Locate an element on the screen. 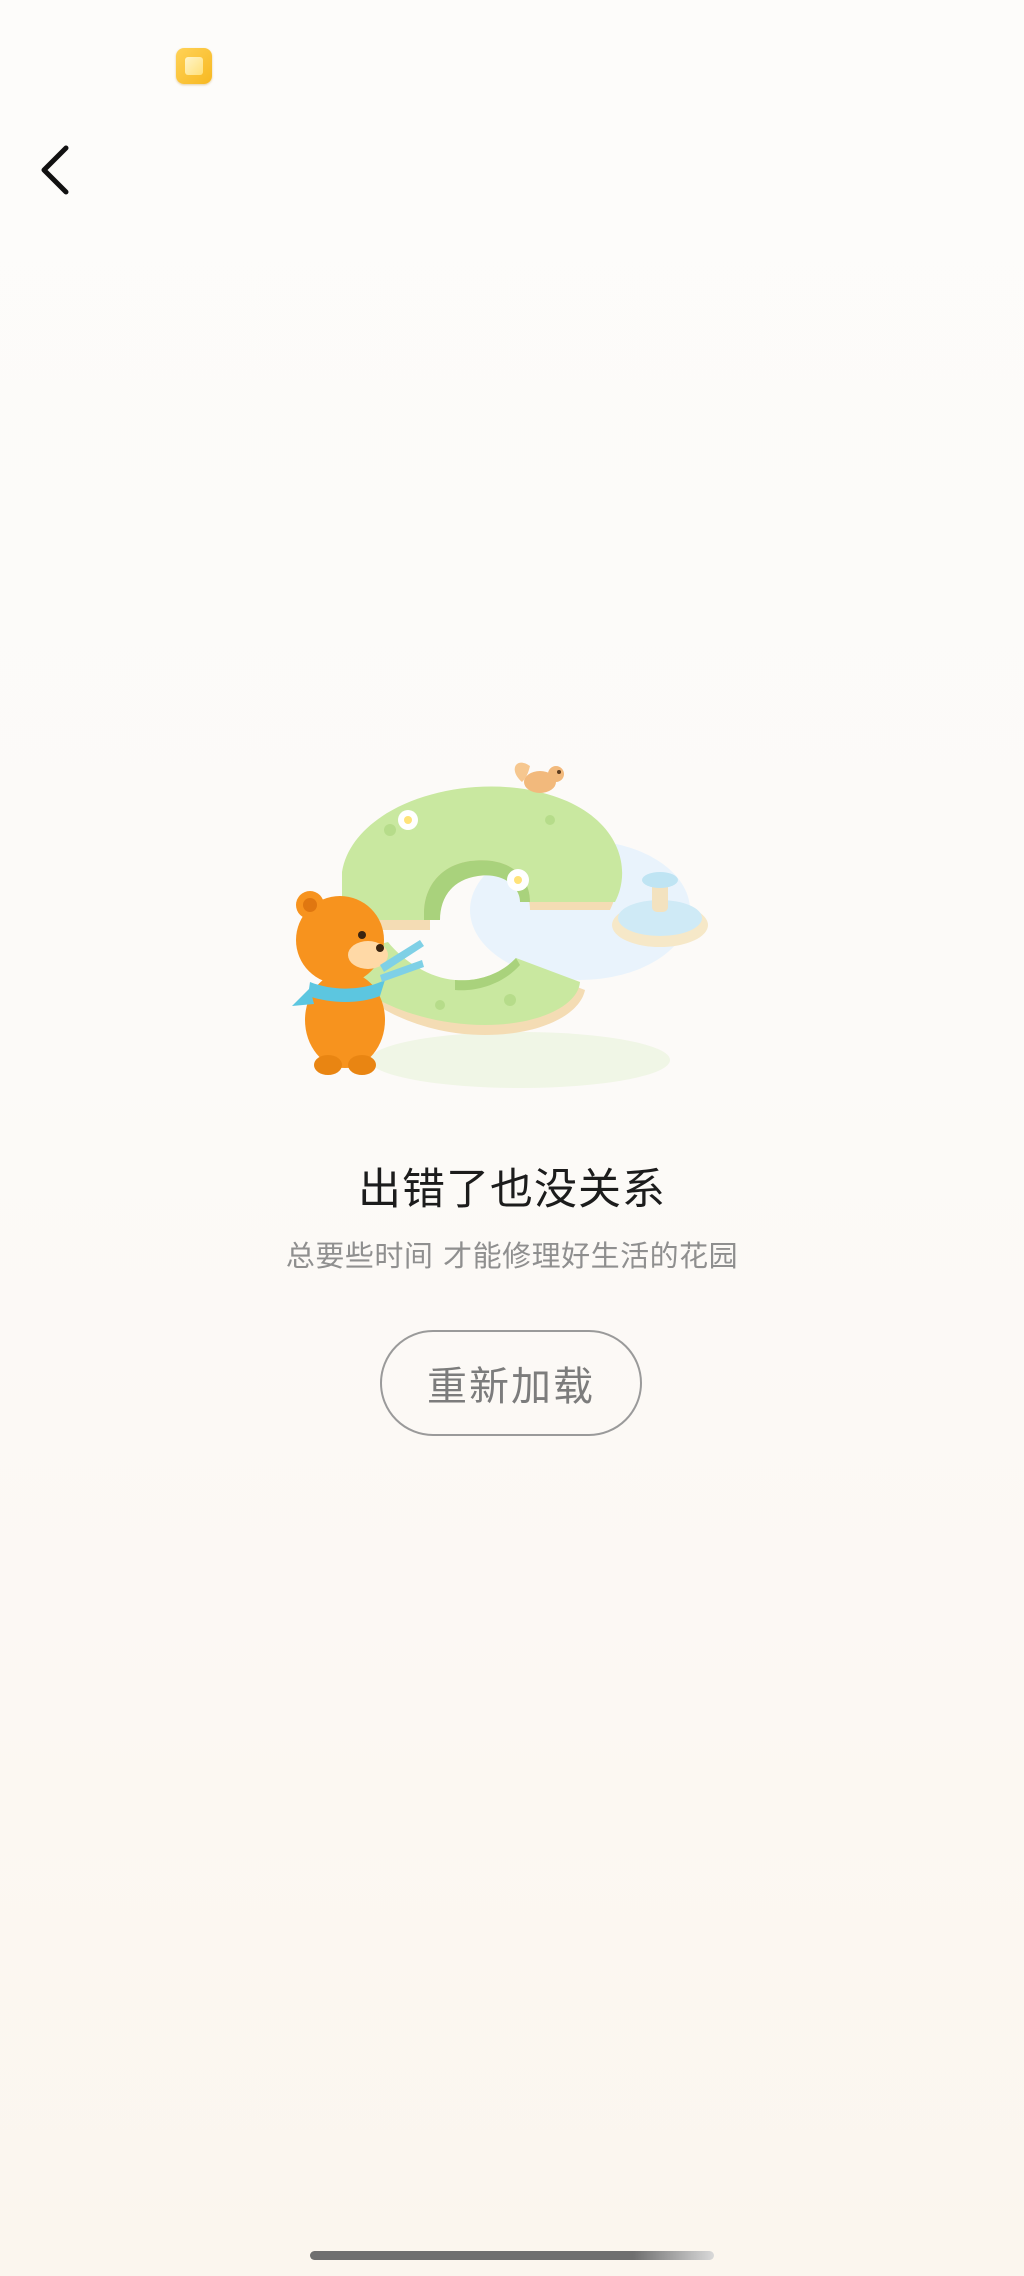  error-title: 出错了也没关系 is located at coordinates (512, 1190).